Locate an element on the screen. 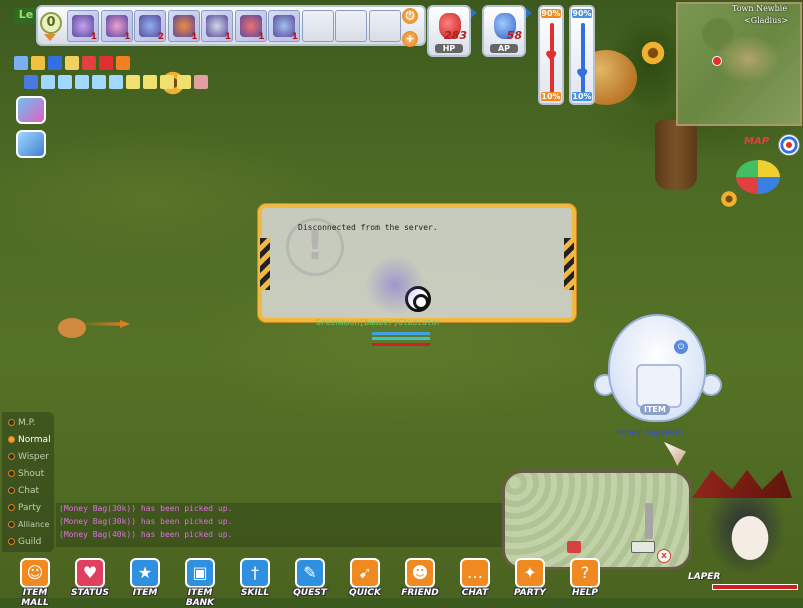  menu-status-button: ♥ STATUS is located at coordinates (90, 578).